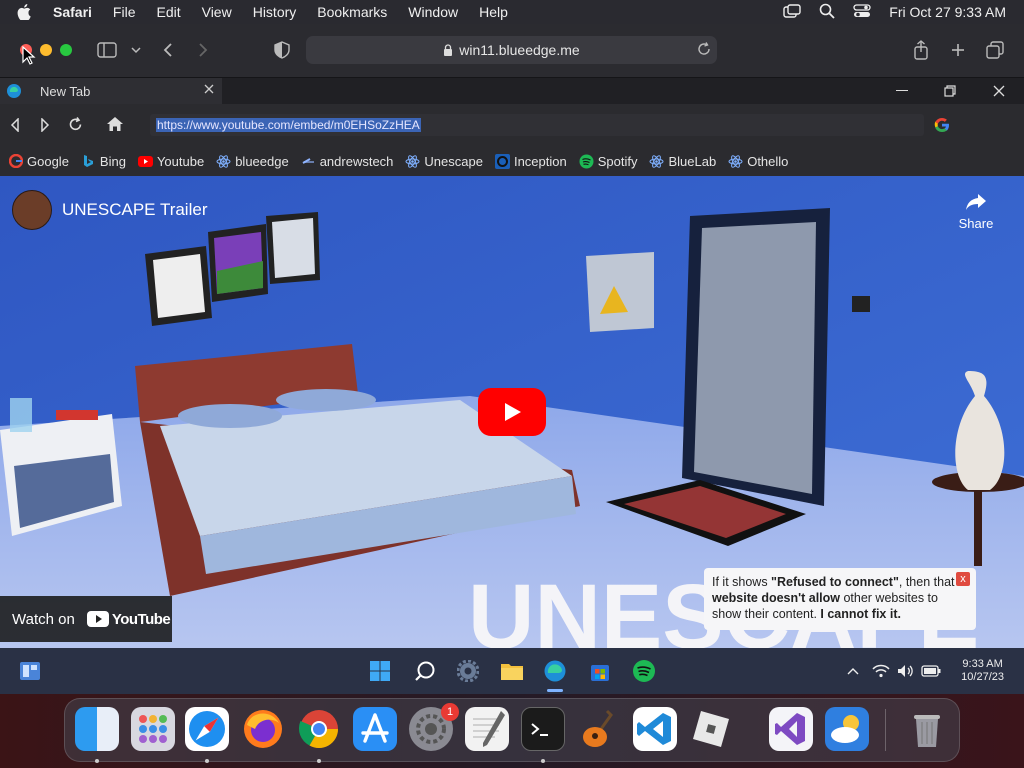 The width and height of the screenshot is (1024, 768). What do you see at coordinates (207, 729) in the screenshot?
I see `safari-icon` at bounding box center [207, 729].